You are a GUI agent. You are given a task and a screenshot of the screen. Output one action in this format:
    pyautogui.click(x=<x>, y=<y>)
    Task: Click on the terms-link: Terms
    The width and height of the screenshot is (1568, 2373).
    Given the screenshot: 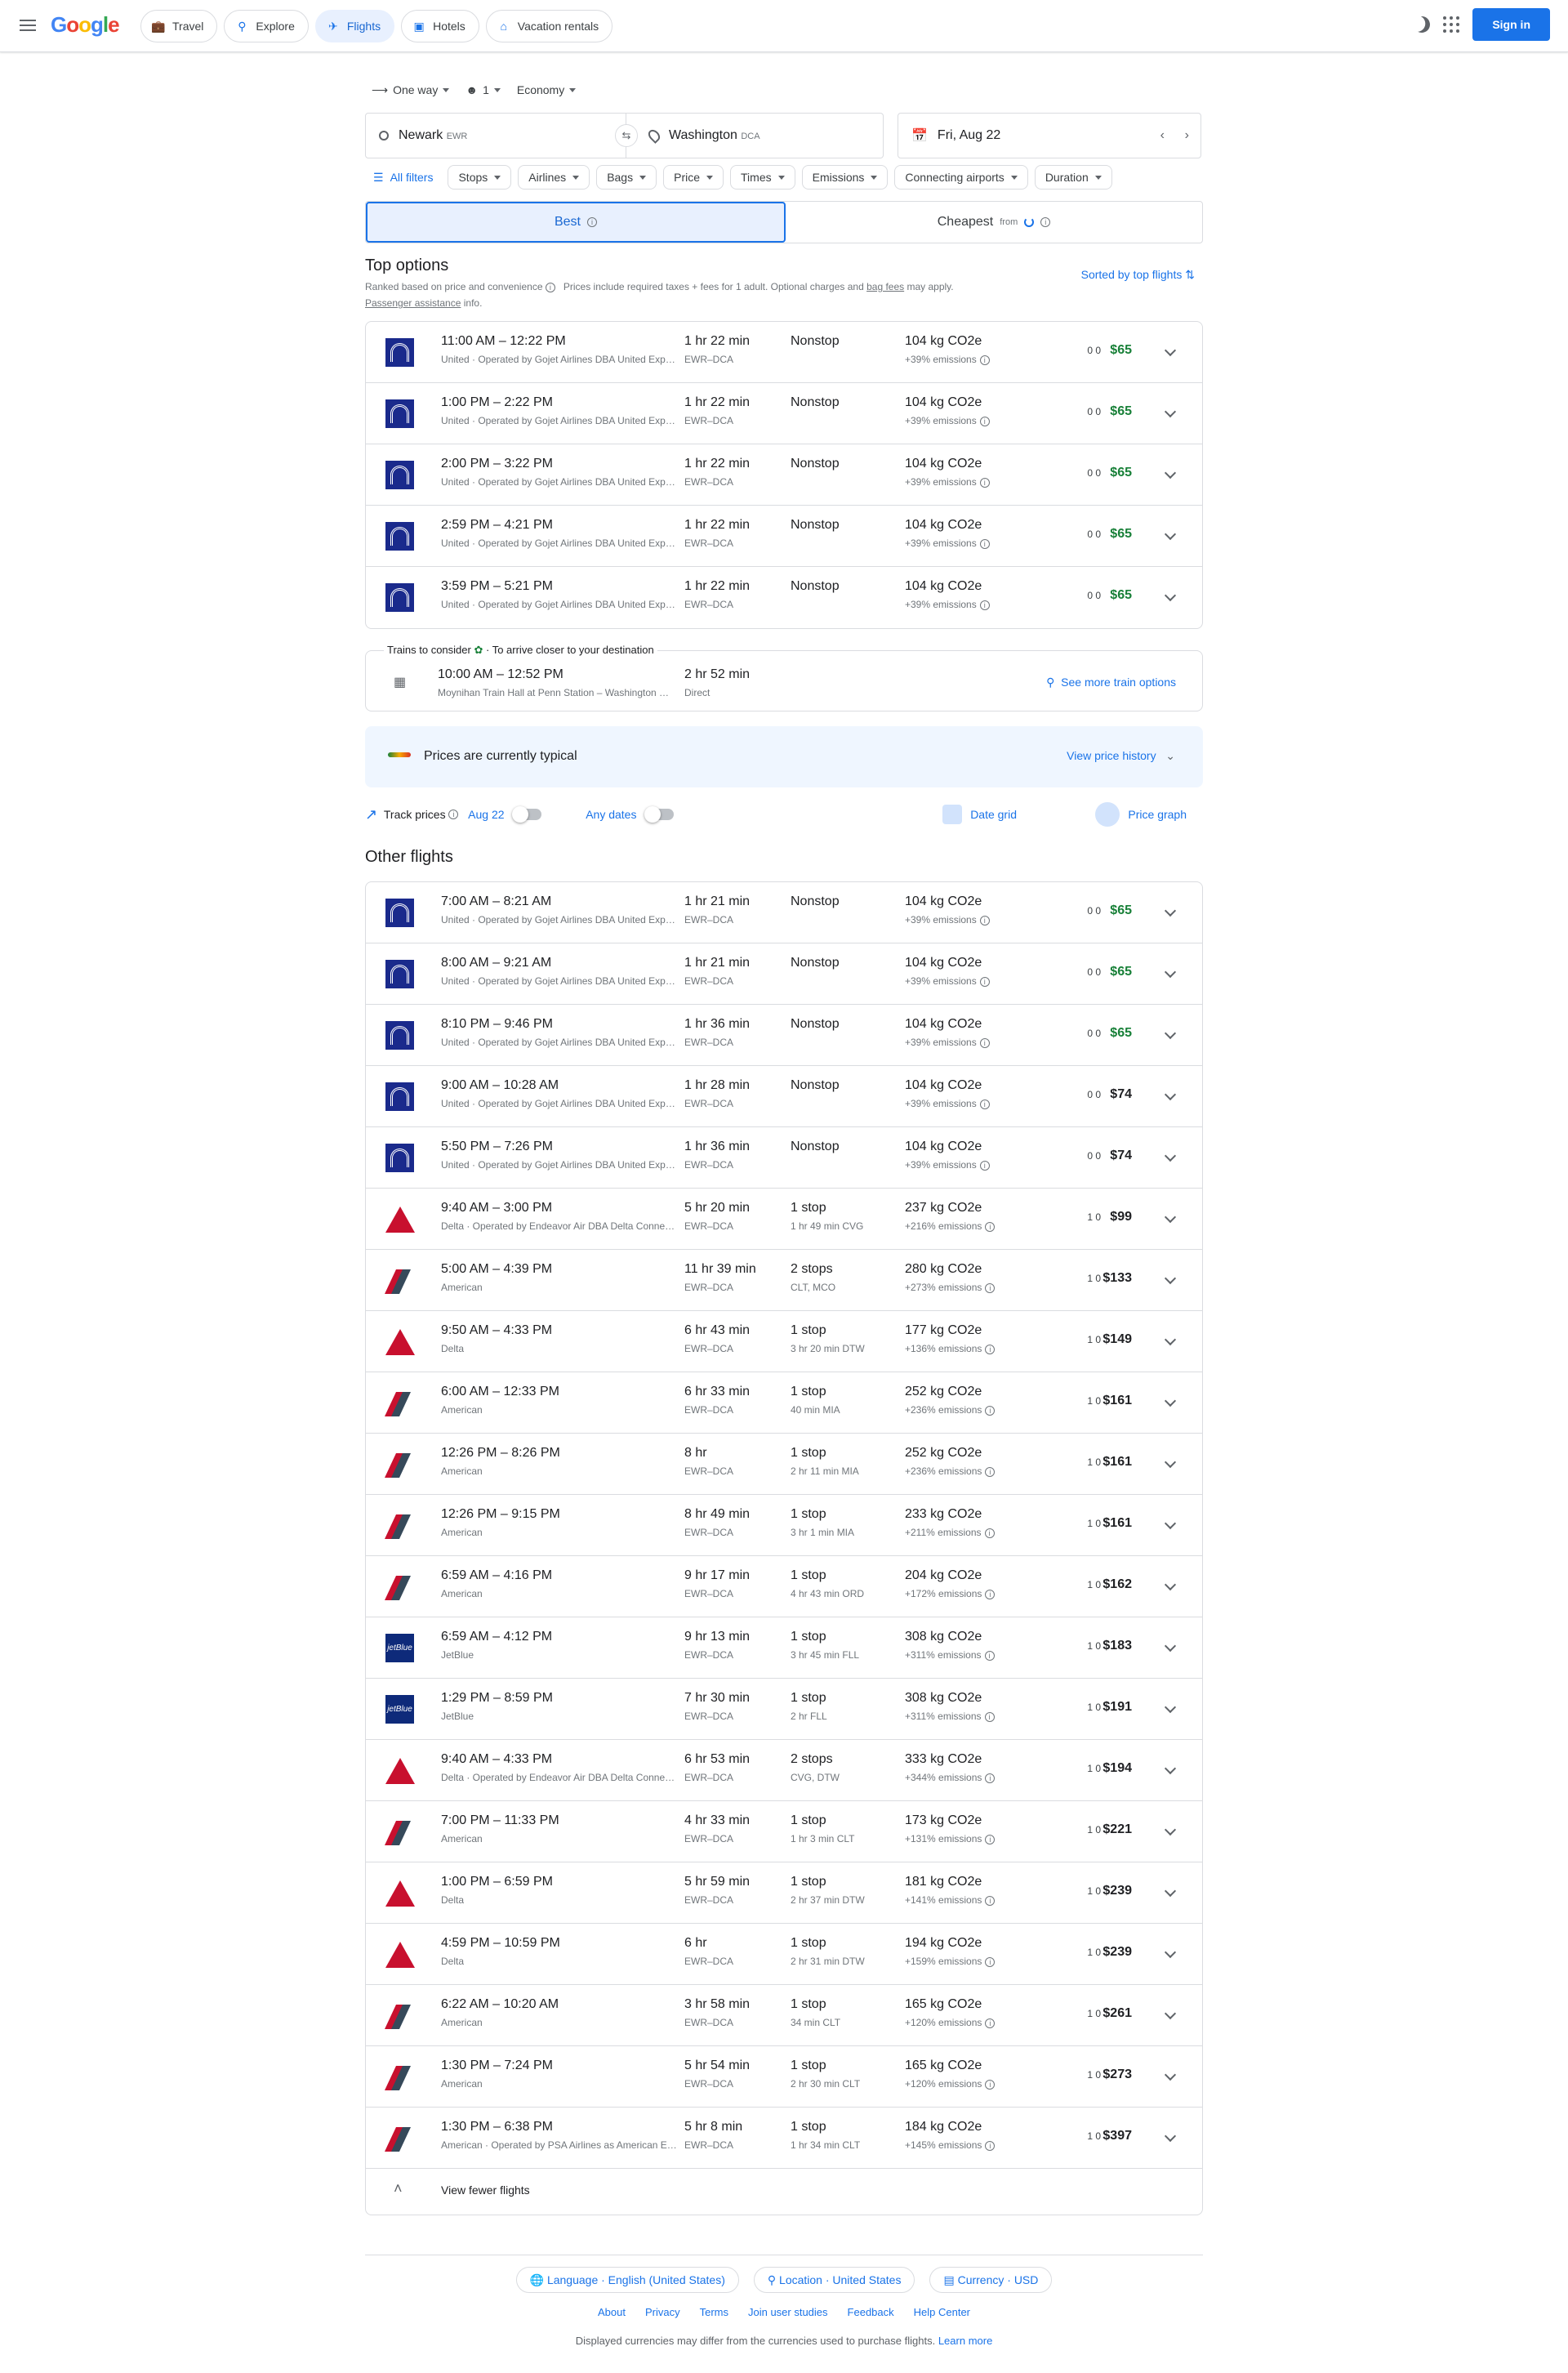 What is the action you would take?
    pyautogui.click(x=714, y=2312)
    